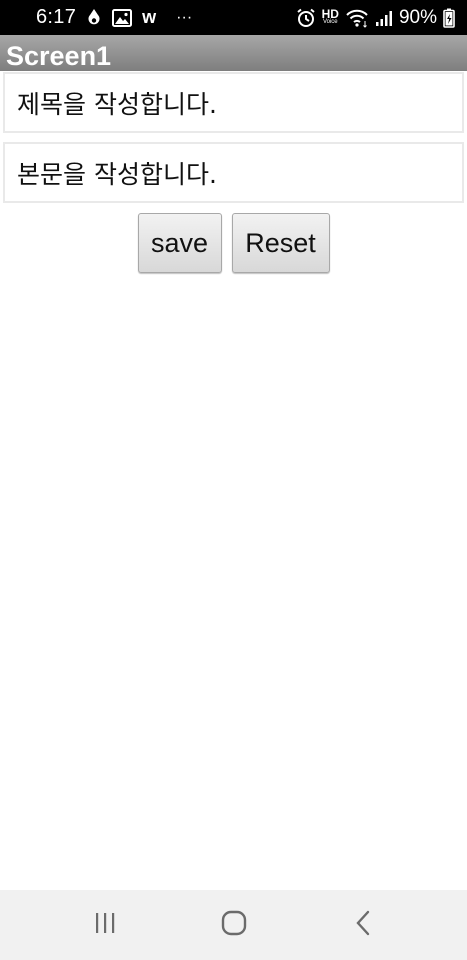 Image resolution: width=467 pixels, height=960 pixels. I want to click on location-drop-icon, so click(94, 18).